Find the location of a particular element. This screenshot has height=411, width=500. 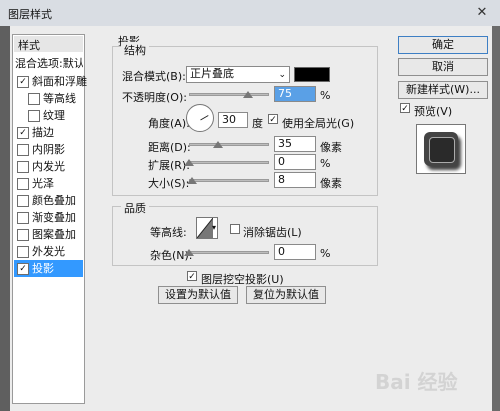

antialias-checkbox is located at coordinates (235, 229).